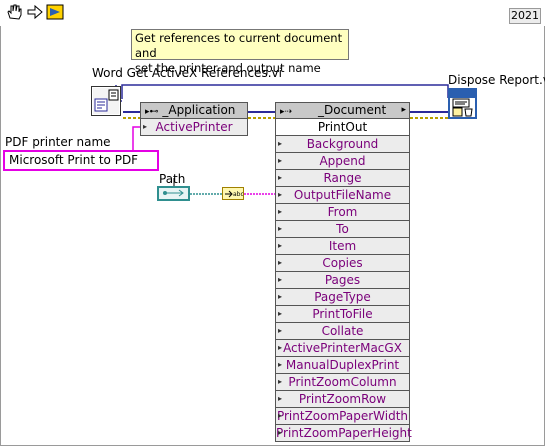 The image size is (545, 447). What do you see at coordinates (285, 91) in the screenshot?
I see `refnum-wire-top` at bounding box center [285, 91].